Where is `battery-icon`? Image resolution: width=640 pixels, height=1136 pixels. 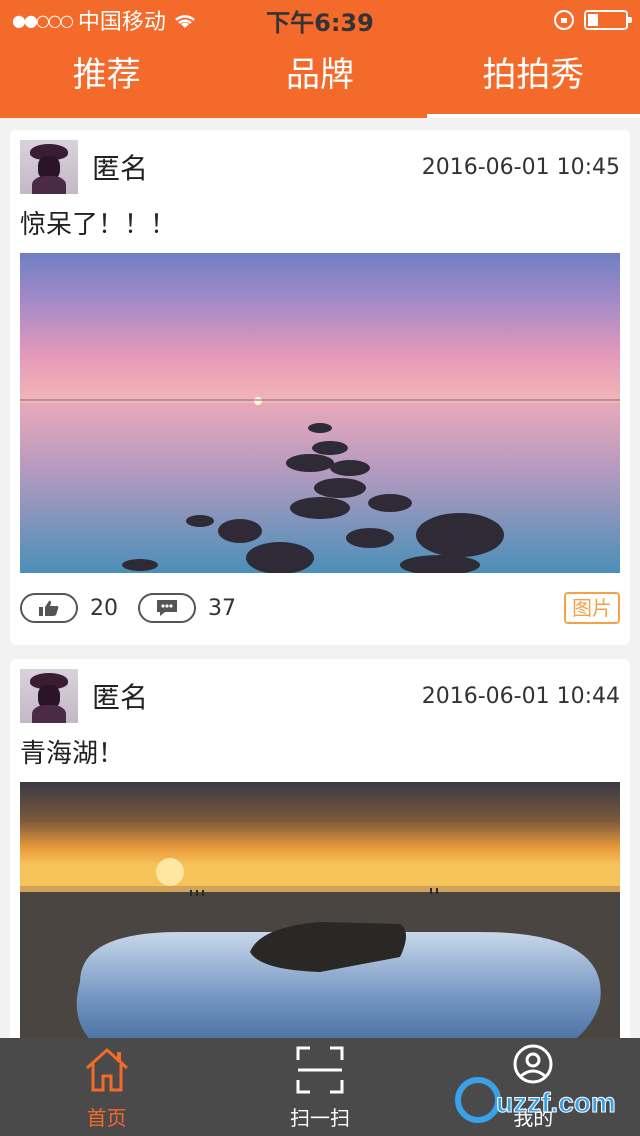 battery-icon is located at coordinates (608, 20).